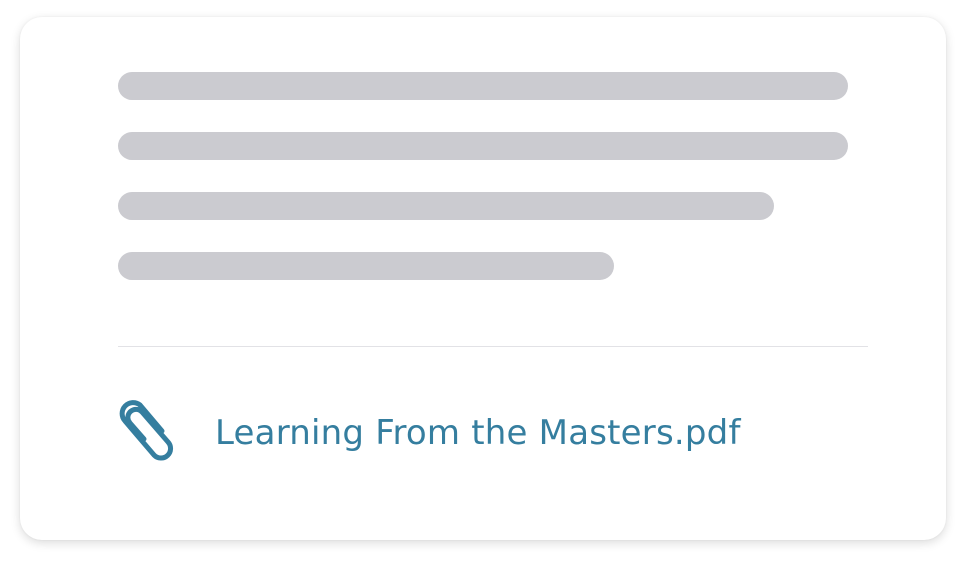 This screenshot has width=966, height=562. What do you see at coordinates (150, 433) in the screenshot?
I see `paperclip-icon` at bounding box center [150, 433].